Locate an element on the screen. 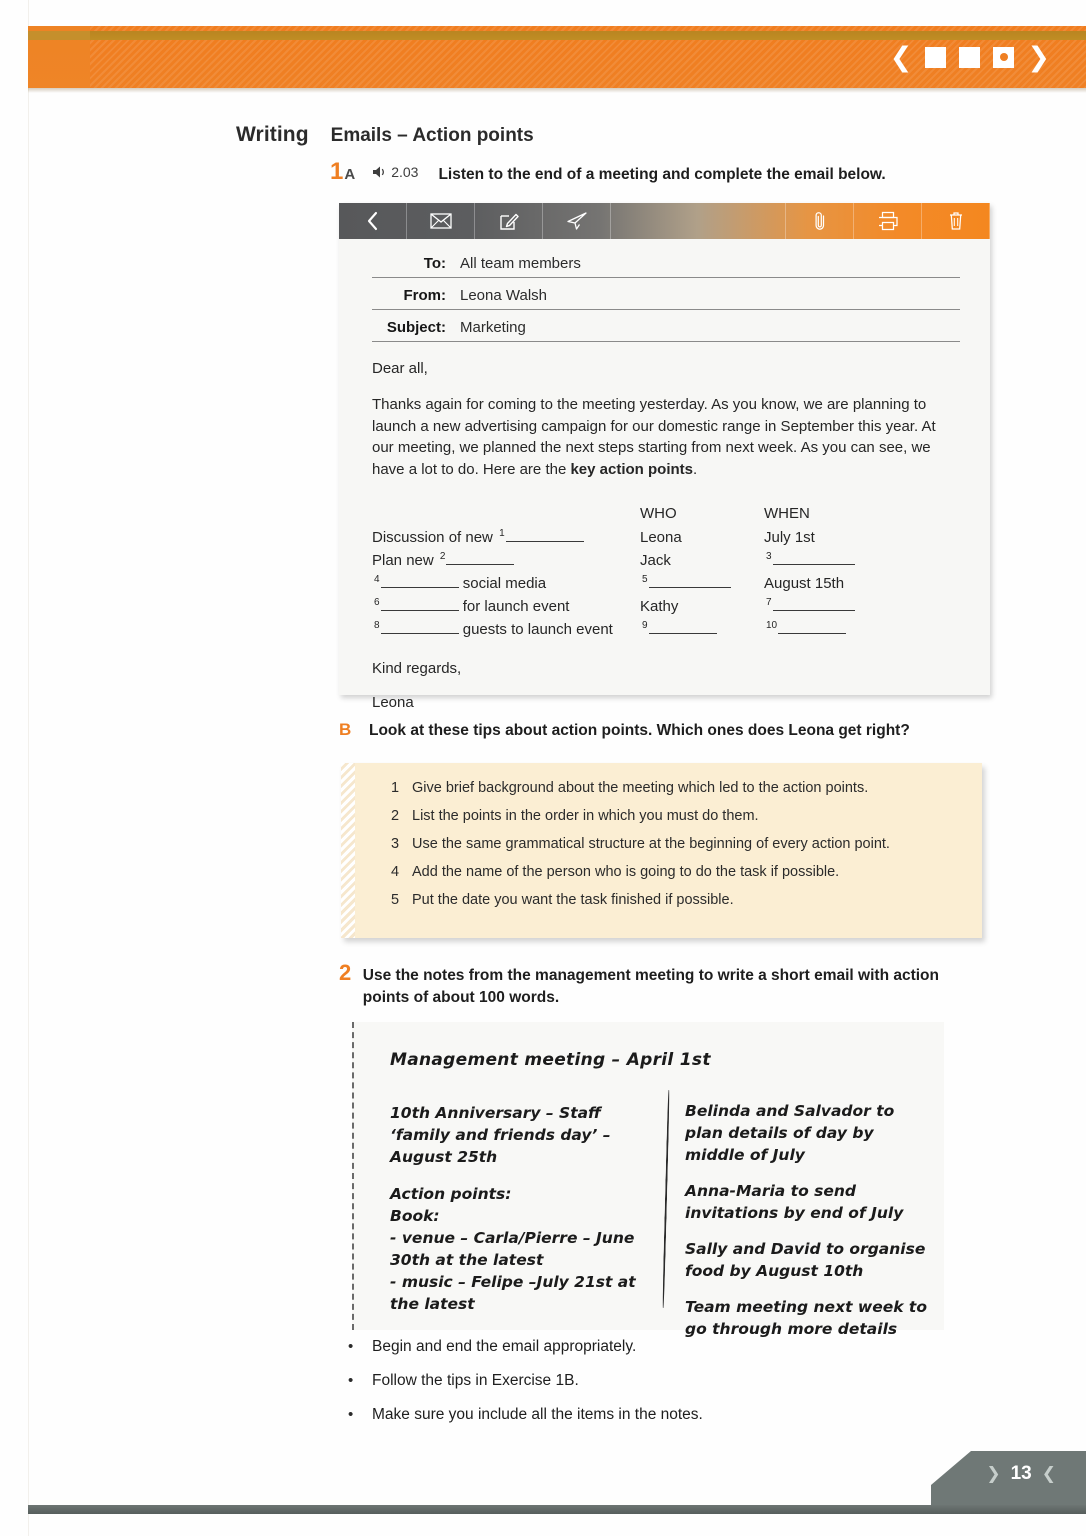 The width and height of the screenshot is (1086, 1536). table-row: Plan new 2 Jack 3 is located at coordinates (666, 560).